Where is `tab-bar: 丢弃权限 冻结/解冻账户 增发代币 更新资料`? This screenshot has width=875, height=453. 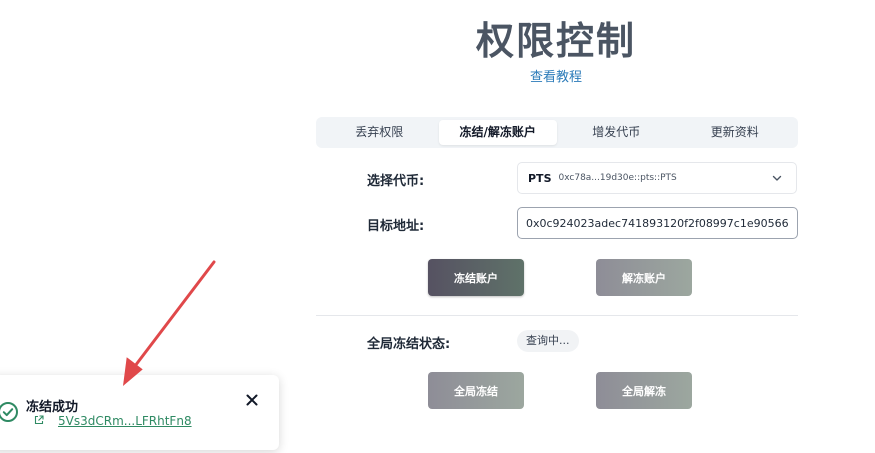
tab-bar: 丢弃权限 冻结/解冻账户 增发代币 更新资料 is located at coordinates (557, 132).